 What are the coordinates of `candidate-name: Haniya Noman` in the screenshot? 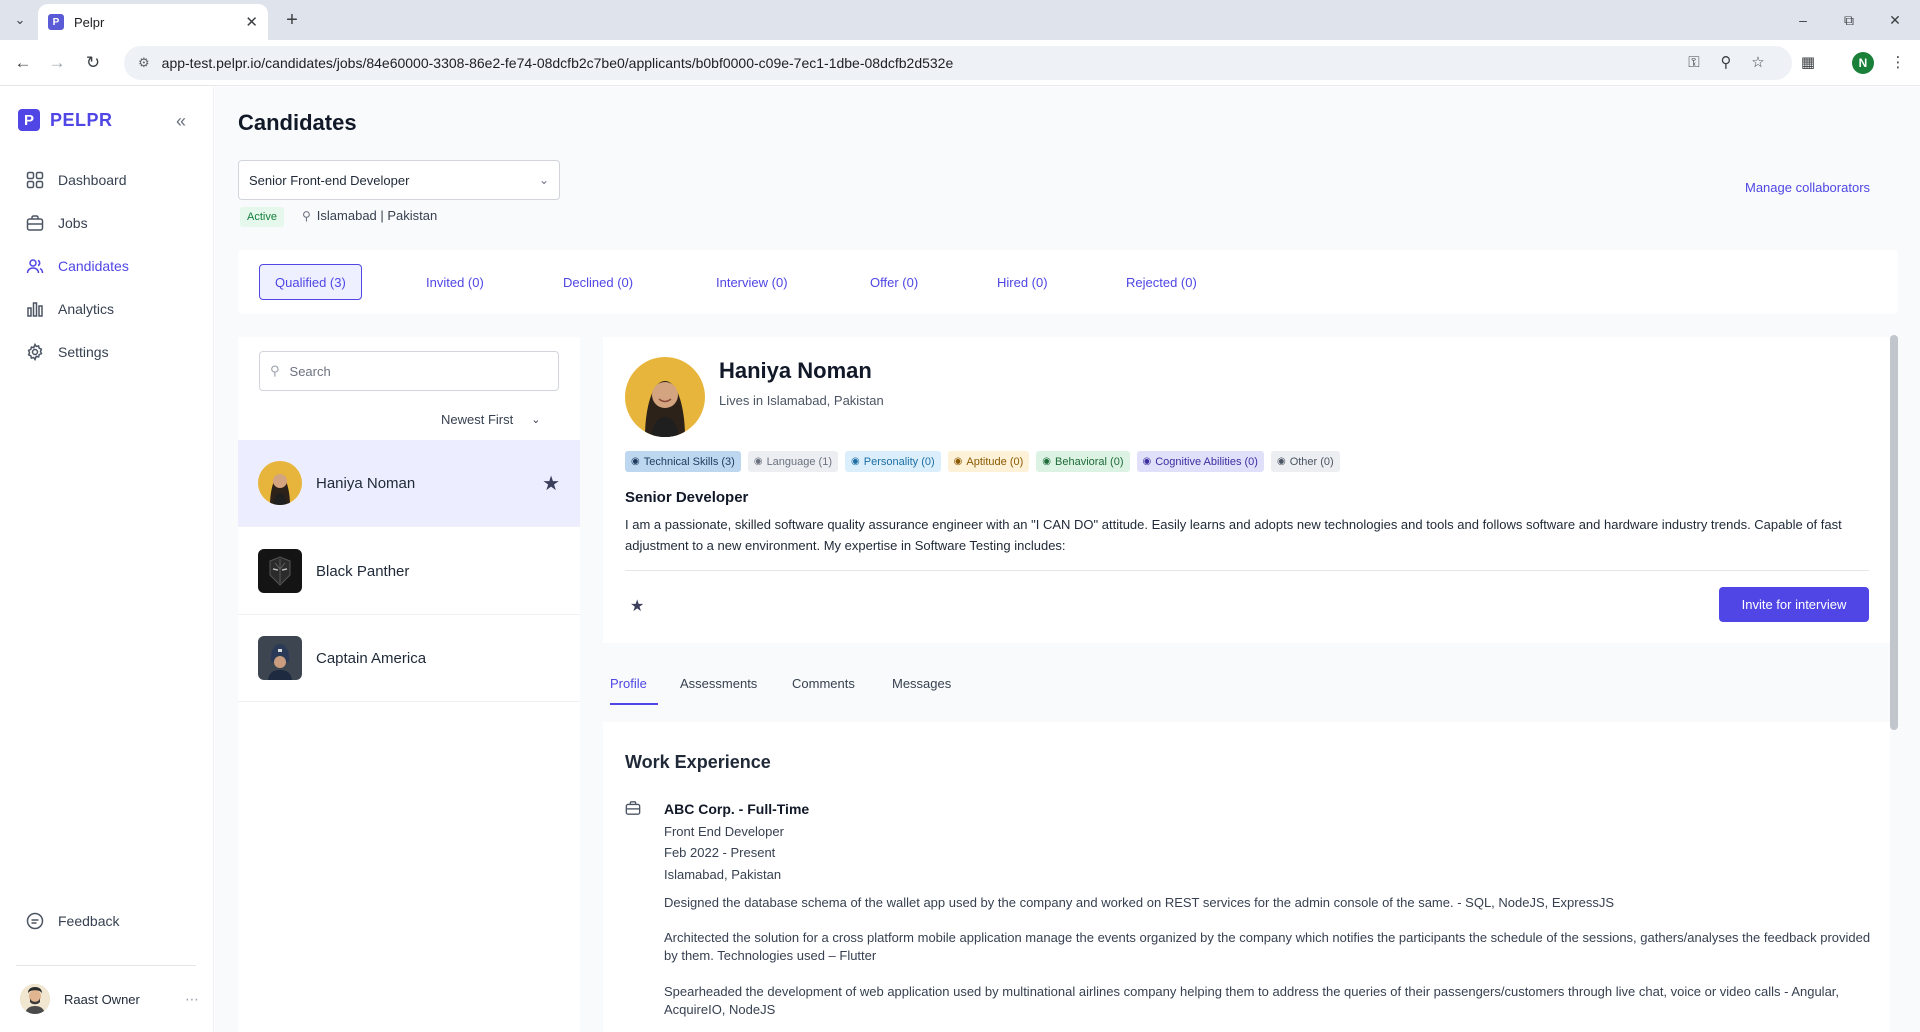 It's located at (366, 483).